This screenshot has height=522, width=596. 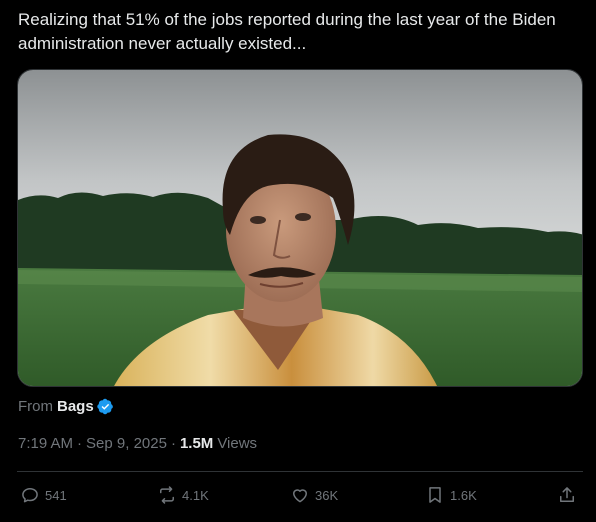 What do you see at coordinates (75, 406) in the screenshot?
I see `source-name: Bags` at bounding box center [75, 406].